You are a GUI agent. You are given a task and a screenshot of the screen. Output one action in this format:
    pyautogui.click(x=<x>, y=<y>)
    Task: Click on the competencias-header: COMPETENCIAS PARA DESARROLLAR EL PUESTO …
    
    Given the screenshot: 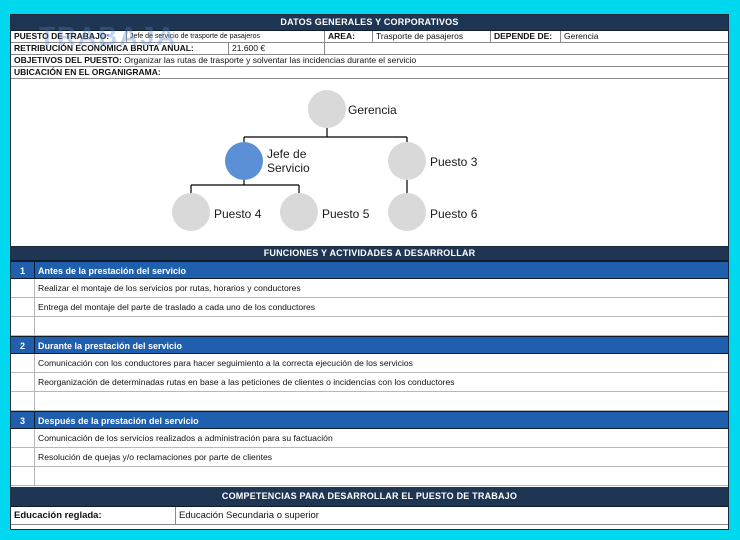 What is the action you would take?
    pyautogui.click(x=369, y=497)
    